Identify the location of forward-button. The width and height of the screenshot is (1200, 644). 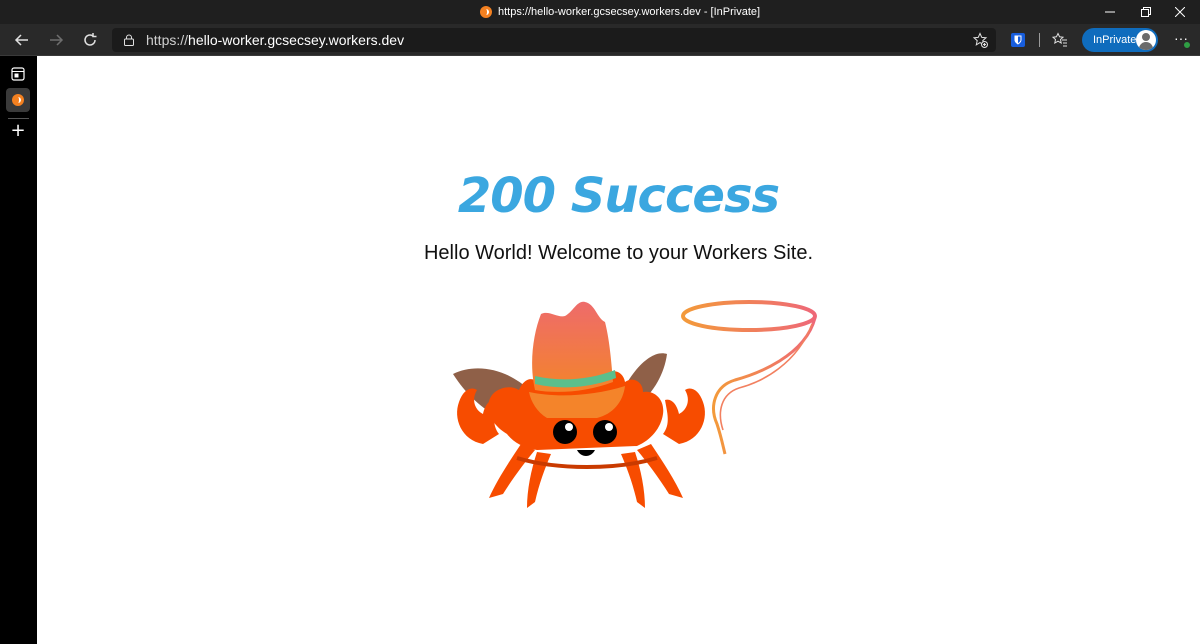
(56, 40).